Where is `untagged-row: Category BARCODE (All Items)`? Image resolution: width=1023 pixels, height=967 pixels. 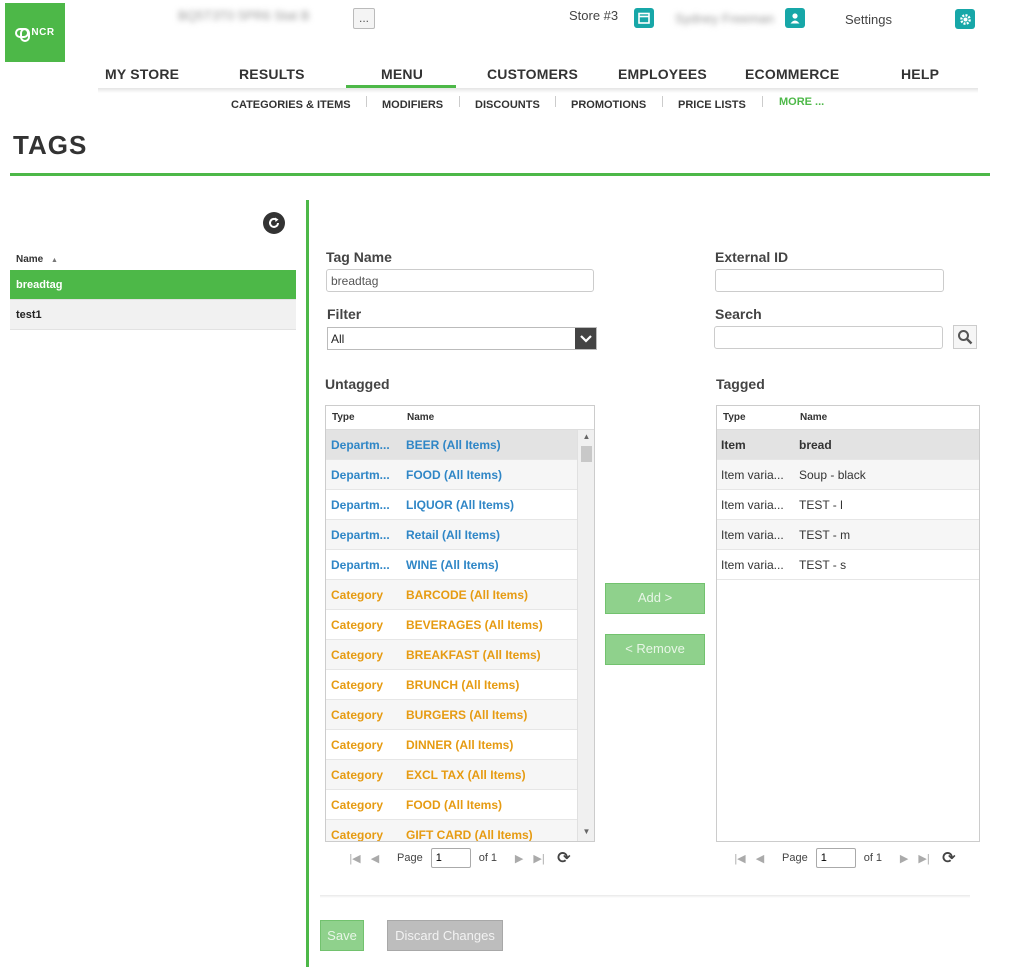
untagged-row: Category BARCODE (All Items) is located at coordinates (460, 595).